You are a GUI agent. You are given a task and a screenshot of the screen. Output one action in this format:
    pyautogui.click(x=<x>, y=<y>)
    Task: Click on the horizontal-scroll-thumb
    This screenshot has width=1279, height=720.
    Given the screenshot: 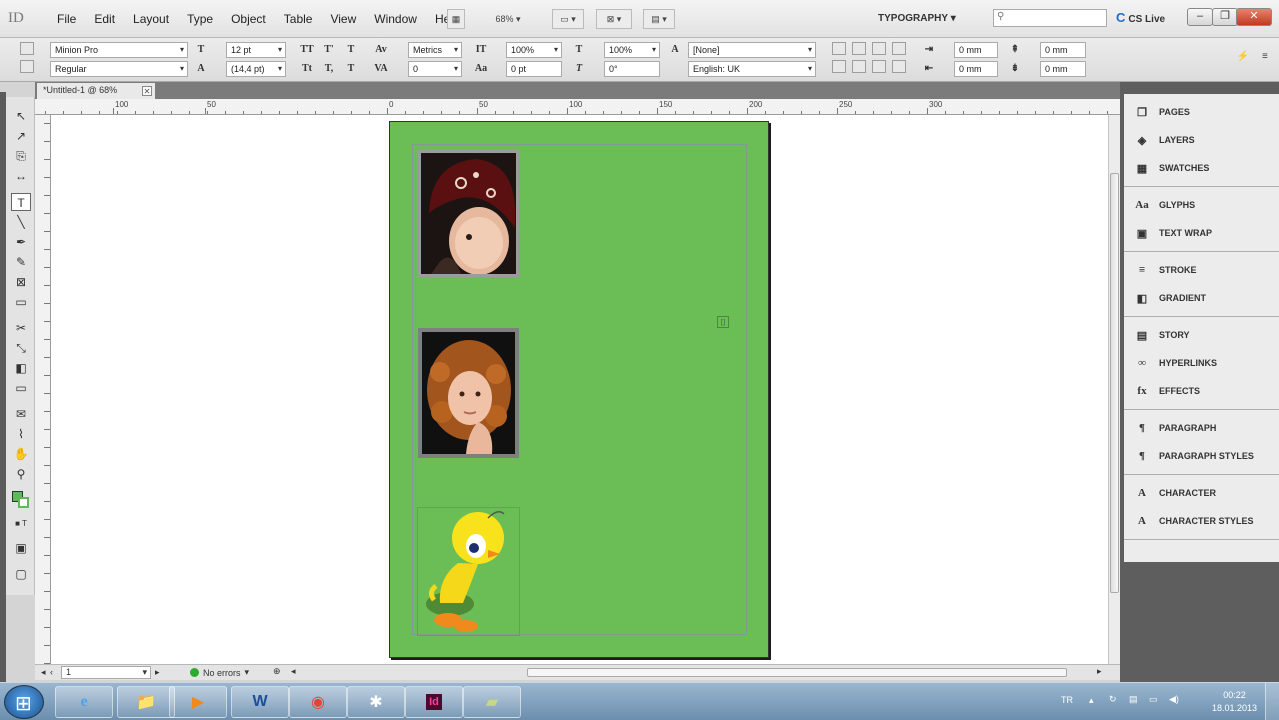 What is the action you would take?
    pyautogui.click(x=797, y=672)
    